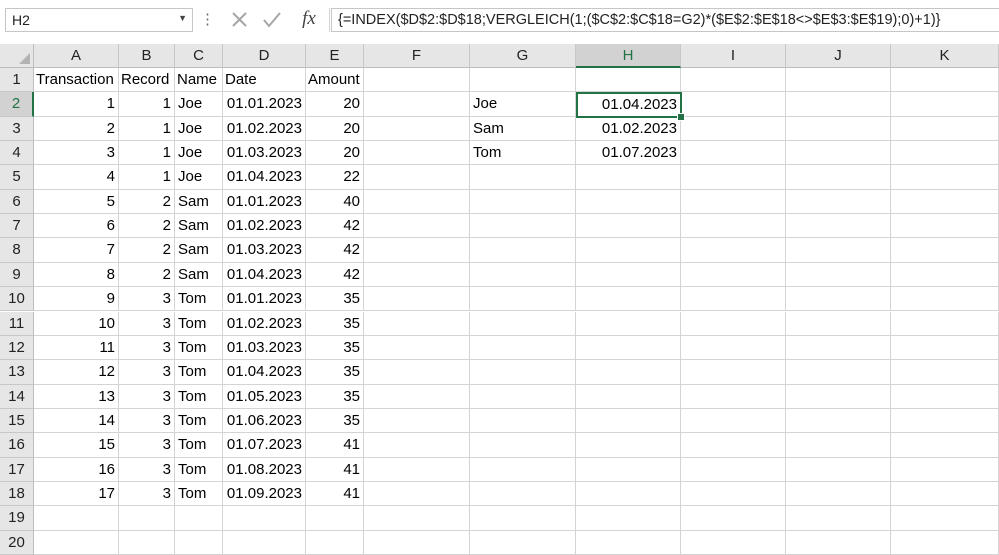  I want to click on table-header-cell: Transaction, so click(76, 80).